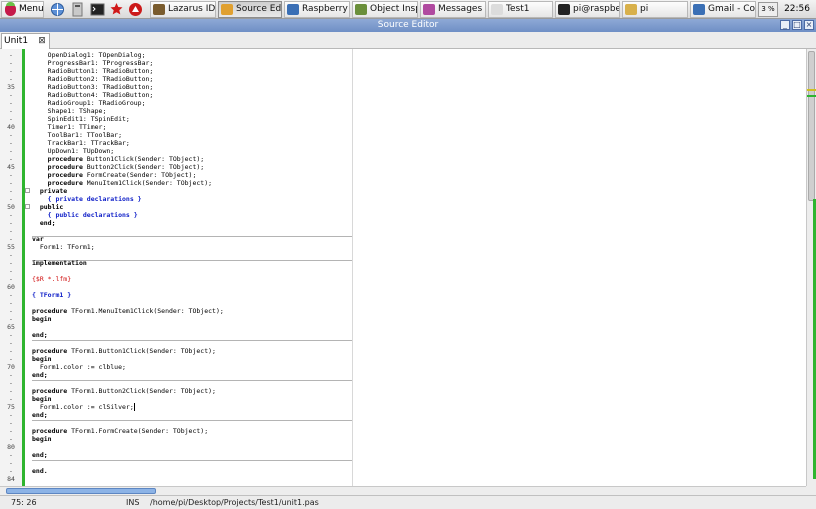  Describe the element at coordinates (250, 9) in the screenshot. I see `taskbar-window-button: Source Editor` at that location.